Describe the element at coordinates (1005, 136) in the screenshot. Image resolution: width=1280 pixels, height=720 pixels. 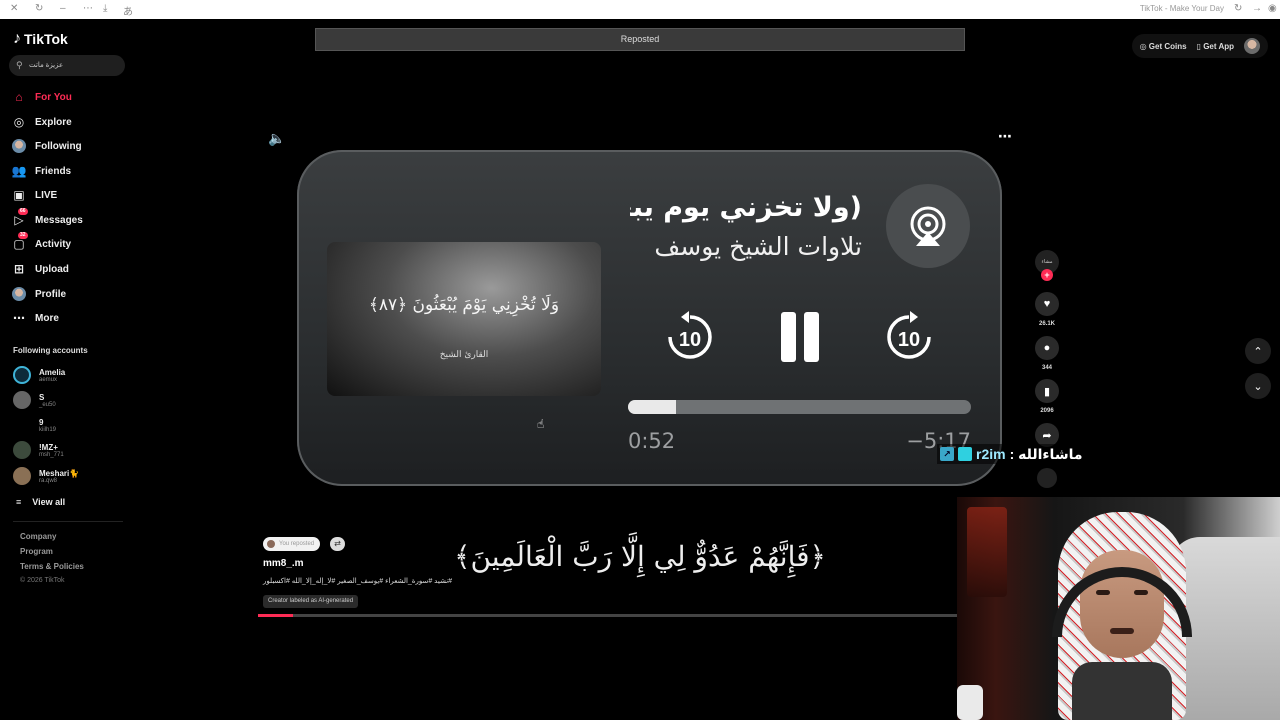
I see `video-more-icon: ⋯` at that location.